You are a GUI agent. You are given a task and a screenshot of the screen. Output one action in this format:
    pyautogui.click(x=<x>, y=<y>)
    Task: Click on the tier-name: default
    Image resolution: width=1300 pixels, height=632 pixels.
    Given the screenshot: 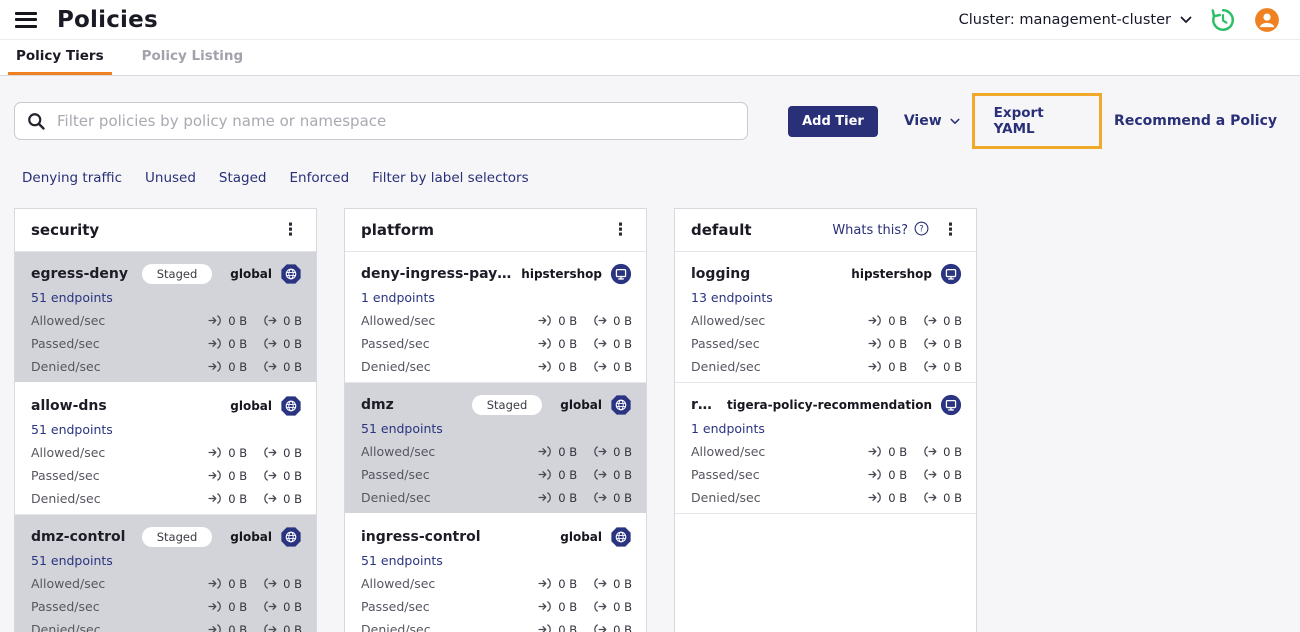 What is the action you would take?
    pyautogui.click(x=721, y=230)
    